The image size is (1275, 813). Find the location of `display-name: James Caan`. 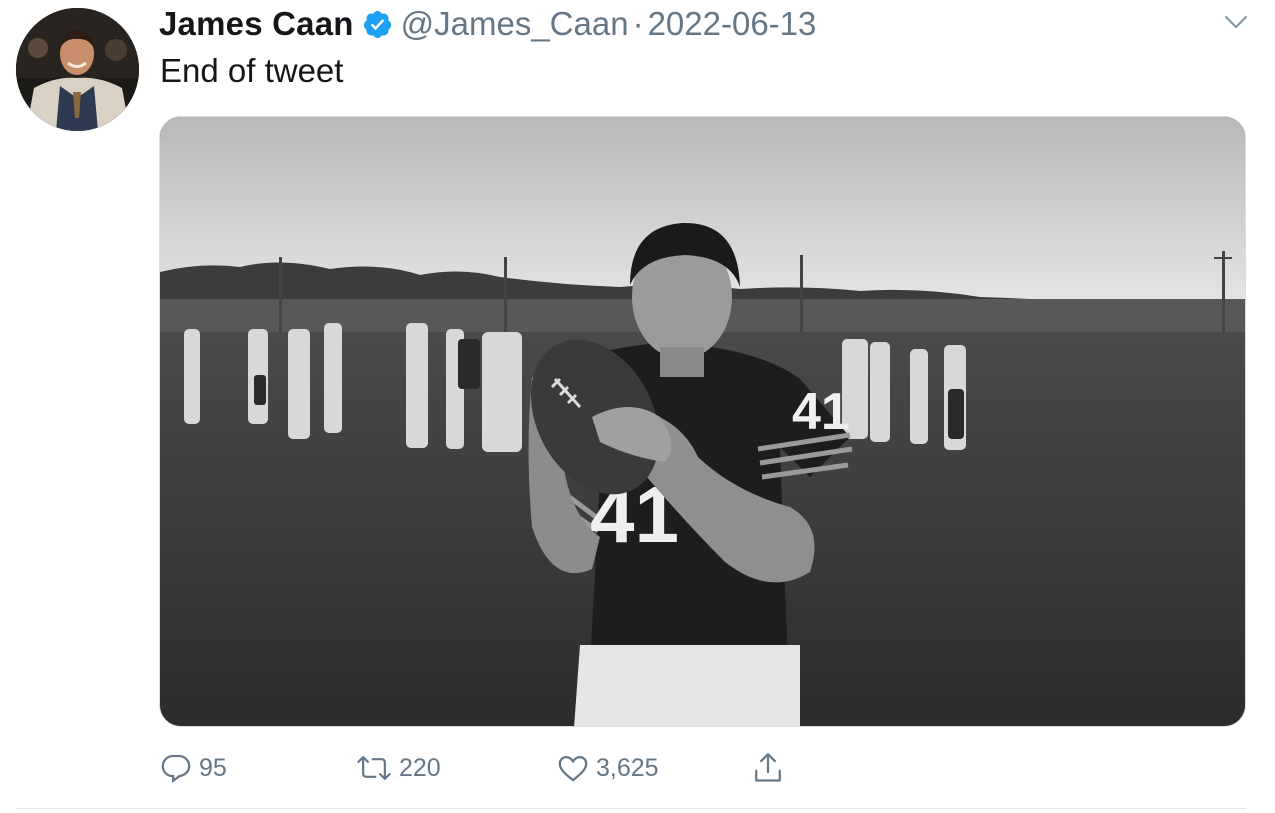

display-name: James Caan is located at coordinates (256, 24).